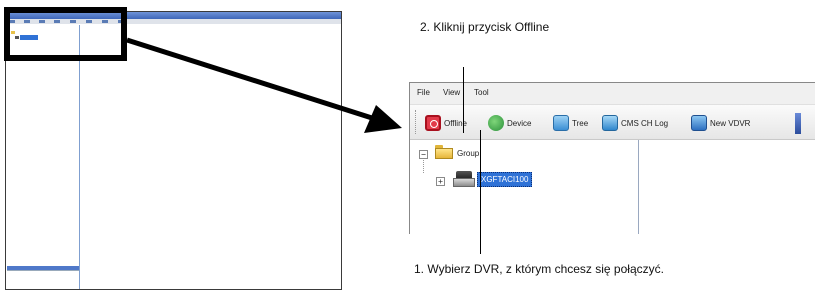 This screenshot has width=815, height=291. Describe the element at coordinates (423, 154) in the screenshot. I see `group-collapse-toggle: −` at that location.